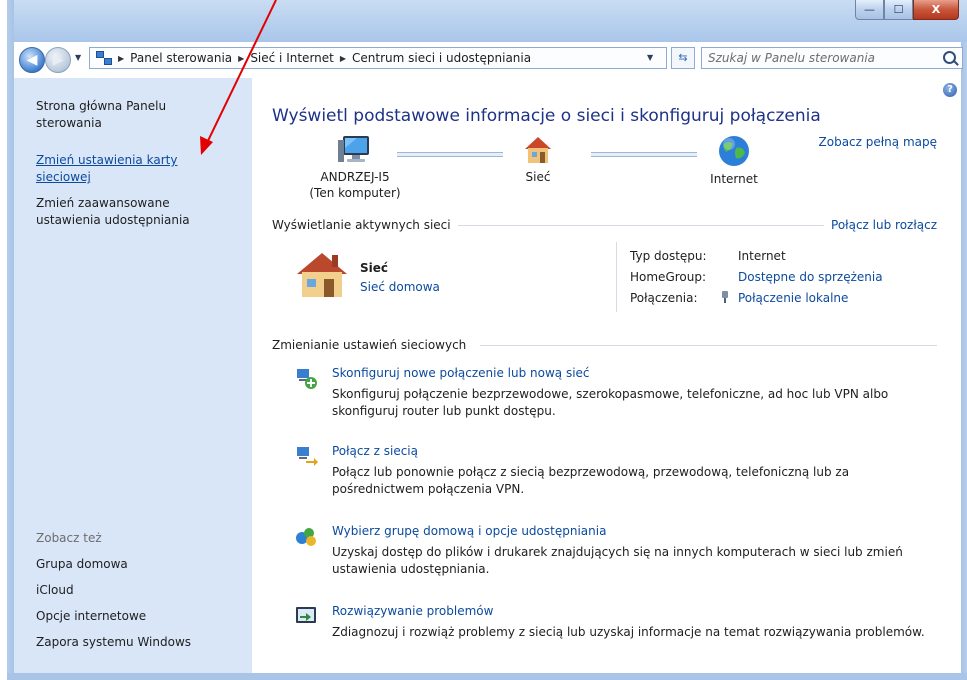 The width and height of the screenshot is (967, 680). What do you see at coordinates (104, 58) in the screenshot?
I see `network-icon` at bounding box center [104, 58].